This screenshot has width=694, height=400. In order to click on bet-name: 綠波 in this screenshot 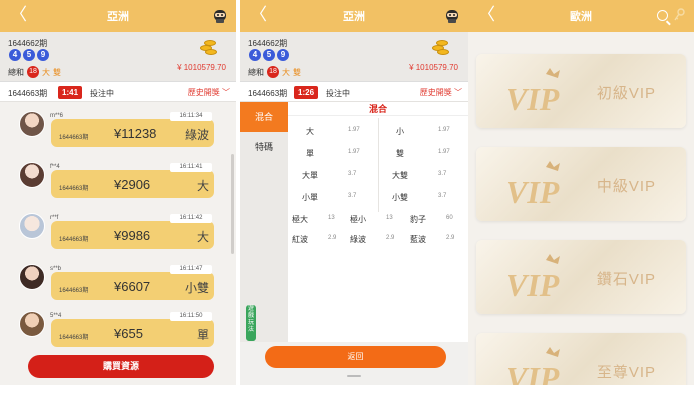, I will do `click(358, 239)`.